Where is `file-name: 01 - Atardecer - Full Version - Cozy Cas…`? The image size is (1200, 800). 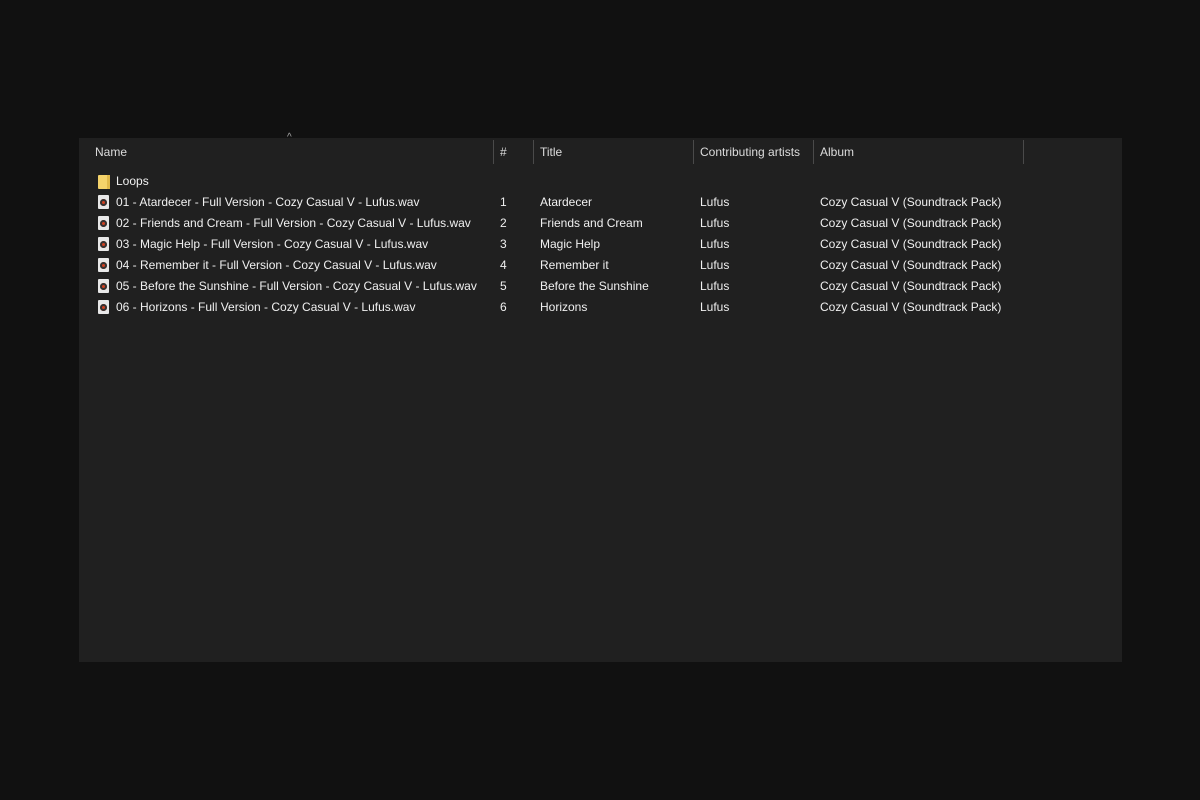 file-name: 01 - Atardecer - Full Version - Cozy Cas… is located at coordinates (268, 202).